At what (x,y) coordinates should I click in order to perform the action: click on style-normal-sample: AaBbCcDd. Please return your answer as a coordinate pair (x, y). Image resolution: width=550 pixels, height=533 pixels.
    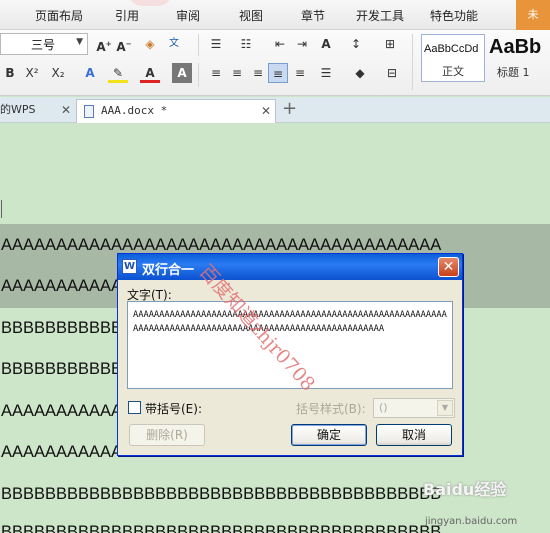
    Looking at the image, I should click on (451, 49).